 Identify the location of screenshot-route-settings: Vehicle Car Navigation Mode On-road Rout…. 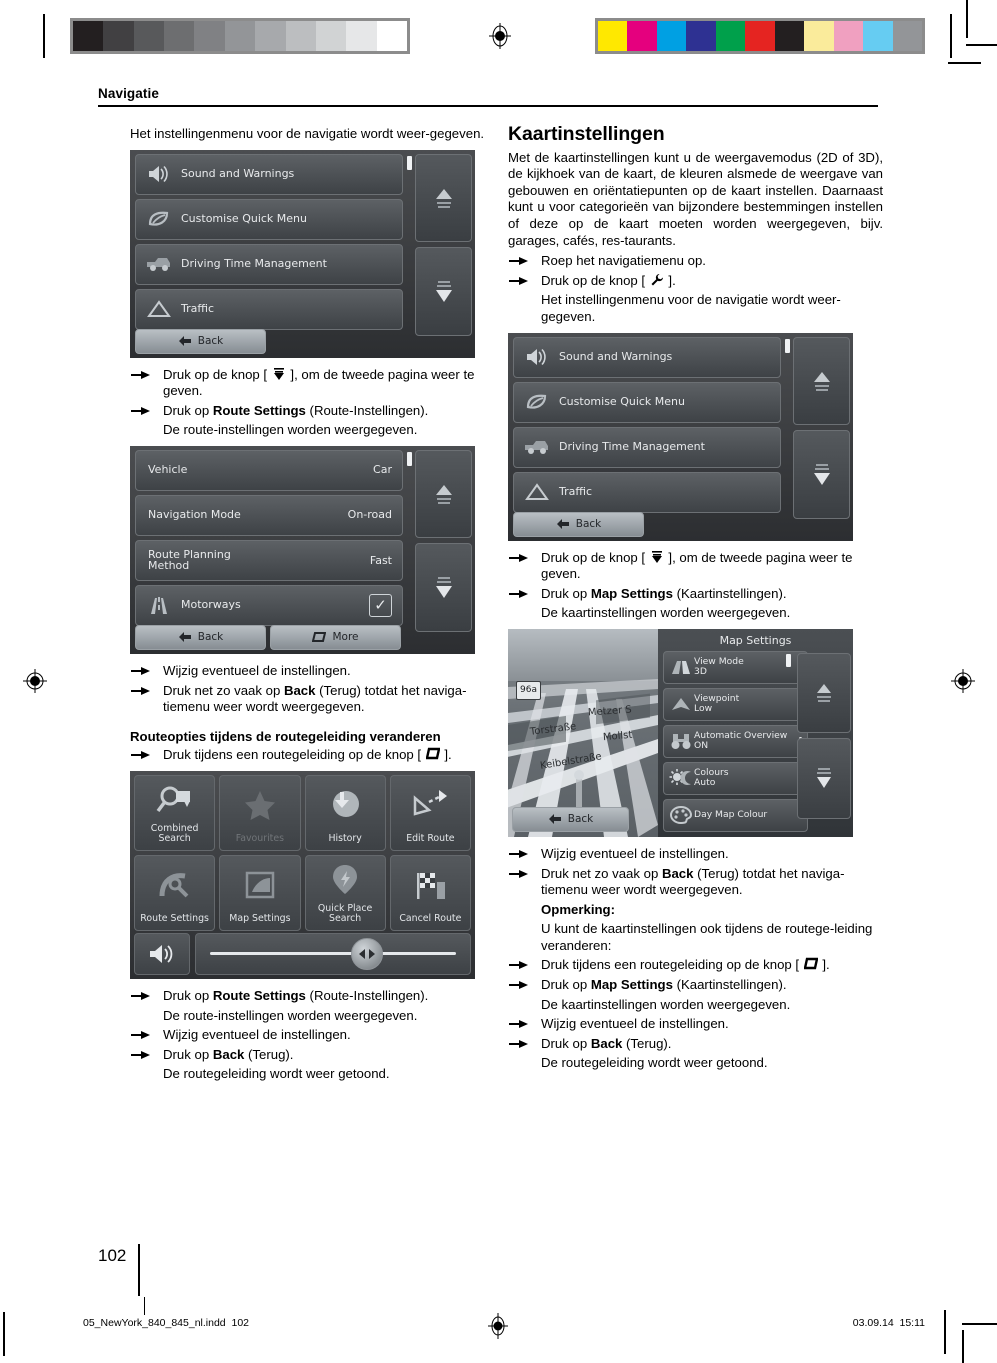
(302, 549).